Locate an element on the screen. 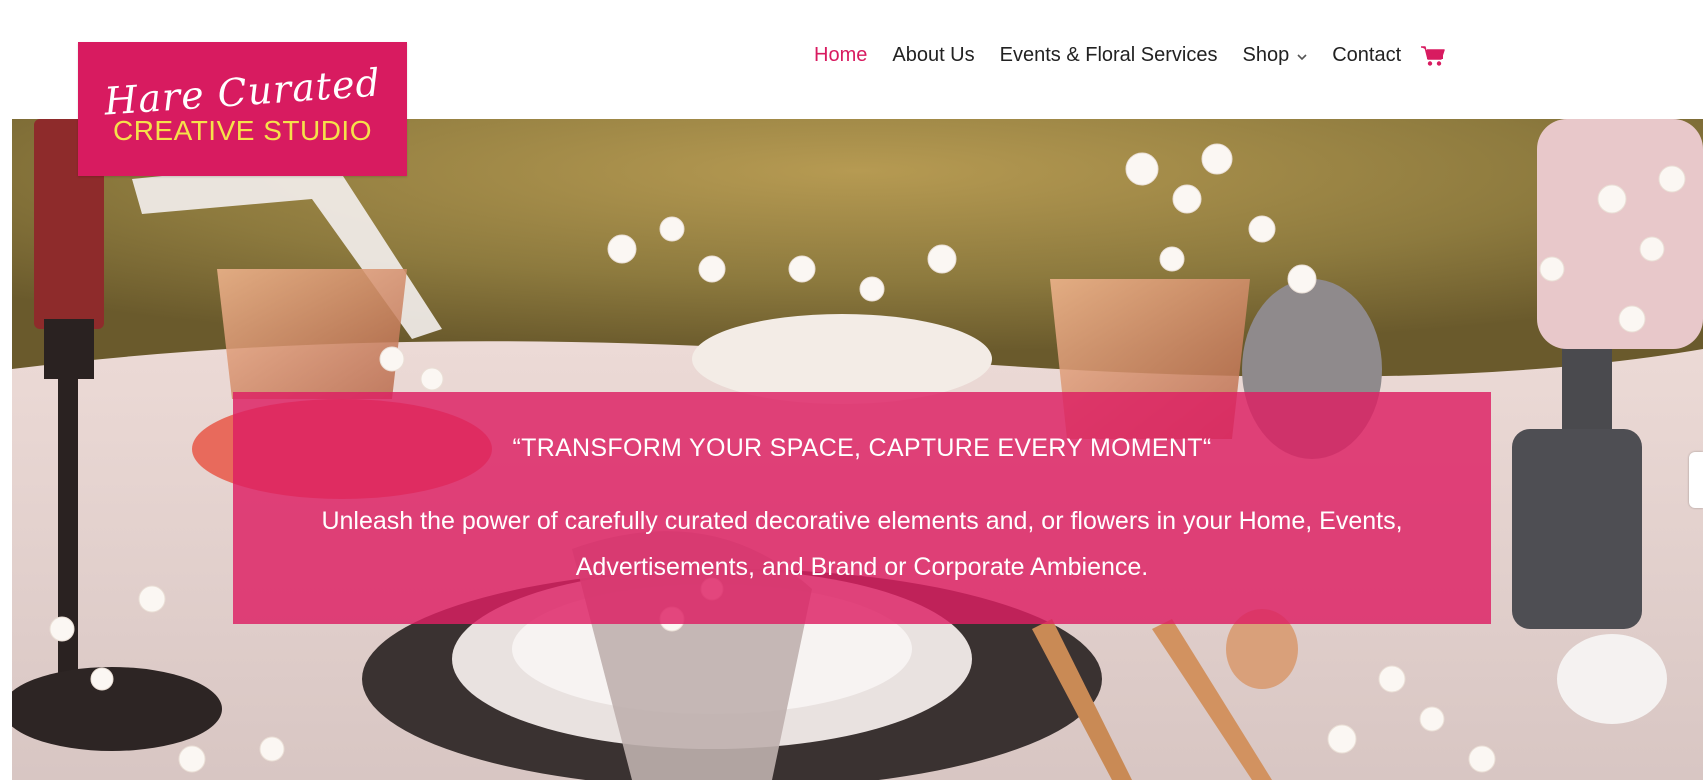  nav-contact-label: Contact is located at coordinates (1367, 55).